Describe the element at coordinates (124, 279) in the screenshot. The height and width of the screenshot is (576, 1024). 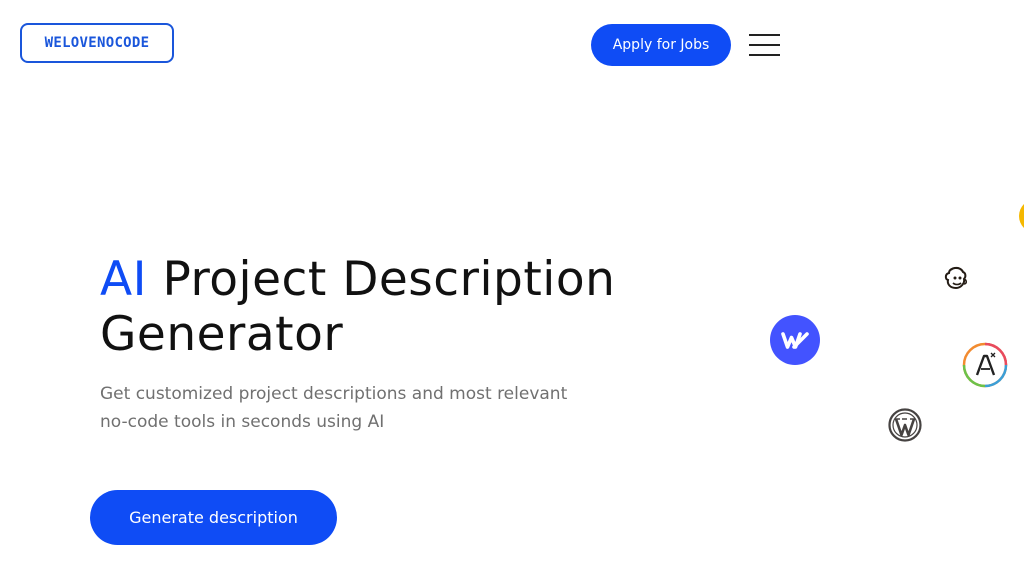
I see `title-accent: AI` at that location.